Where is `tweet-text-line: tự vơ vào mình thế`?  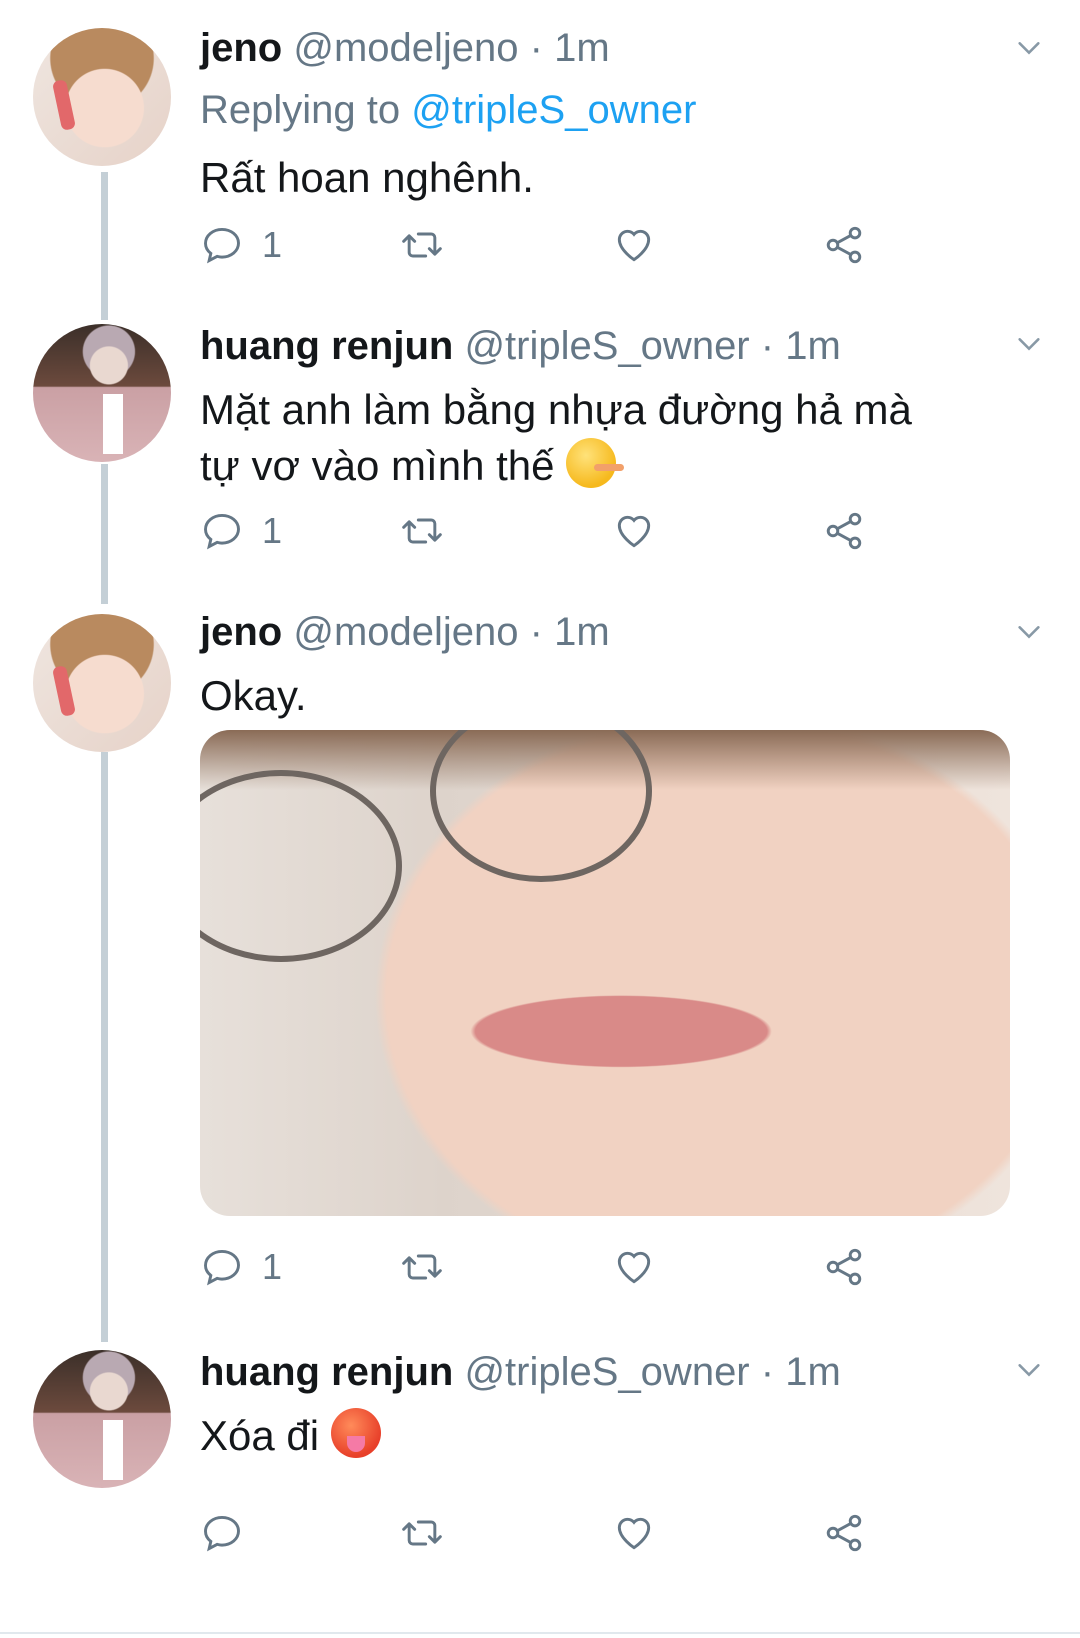 tweet-text-line: tự vơ vào mình thế is located at coordinates (610, 466).